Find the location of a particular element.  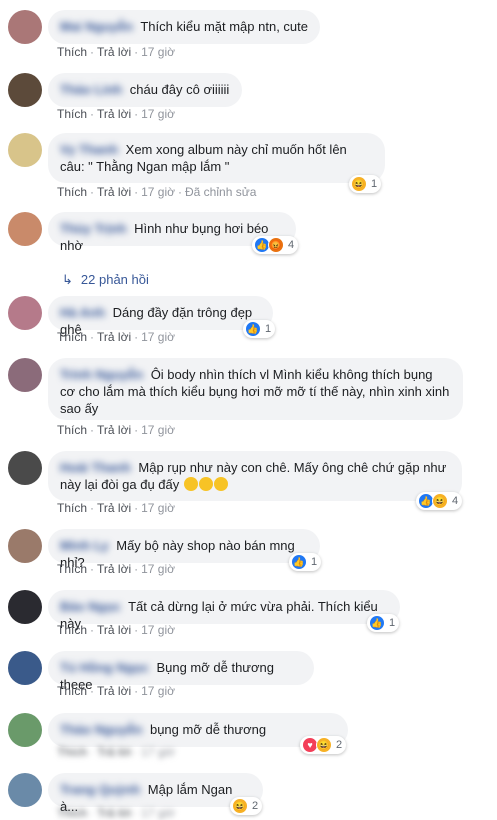

commenter-name: Thùy Trịnh is located at coordinates (93, 228).